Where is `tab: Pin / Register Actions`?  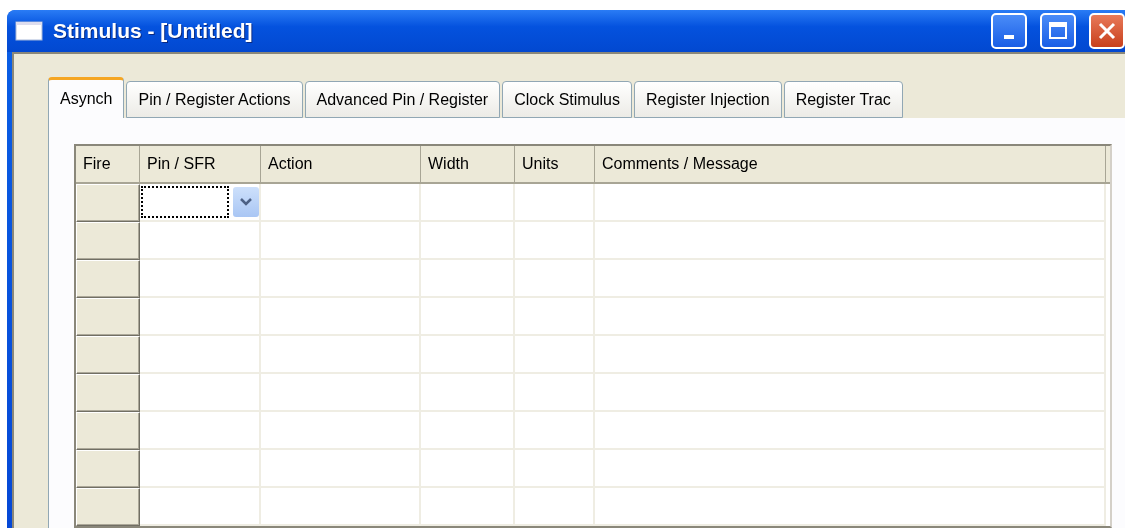 tab: Pin / Register Actions is located at coordinates (214, 99).